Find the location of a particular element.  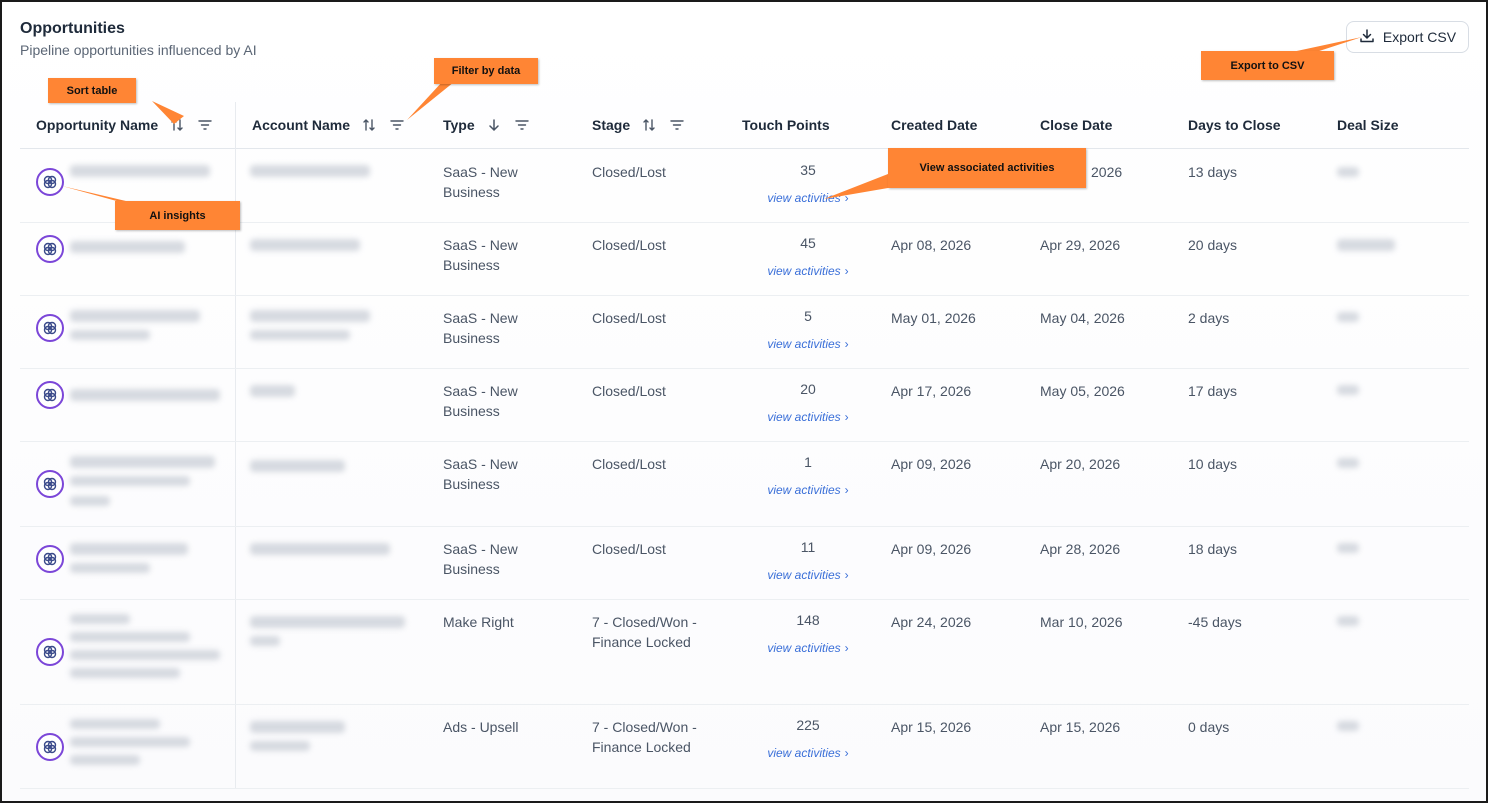

created-date-value: Apr 08, 2026 is located at coordinates (931, 245).